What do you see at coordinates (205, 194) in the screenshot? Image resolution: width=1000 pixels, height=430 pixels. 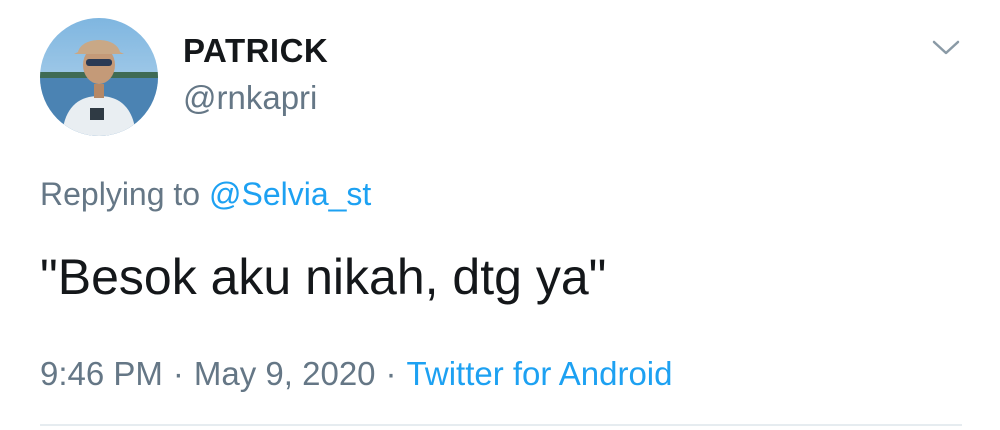 I see `replying-to: Replying to @Selvia_st` at bounding box center [205, 194].